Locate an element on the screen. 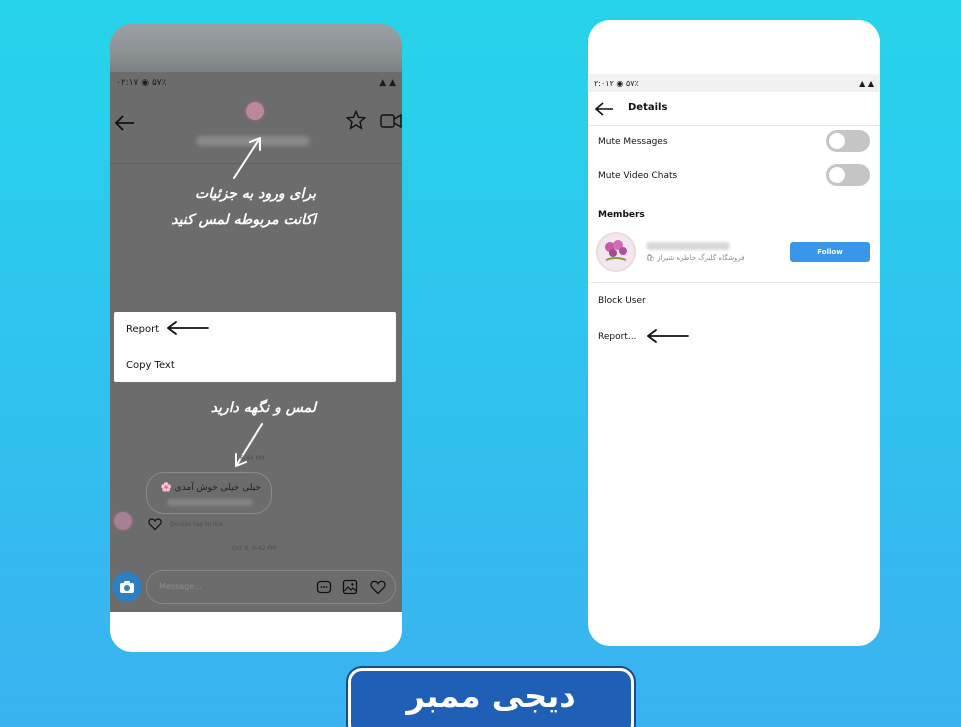 The height and width of the screenshot is (727, 961). video-call-icon is located at coordinates (391, 121).